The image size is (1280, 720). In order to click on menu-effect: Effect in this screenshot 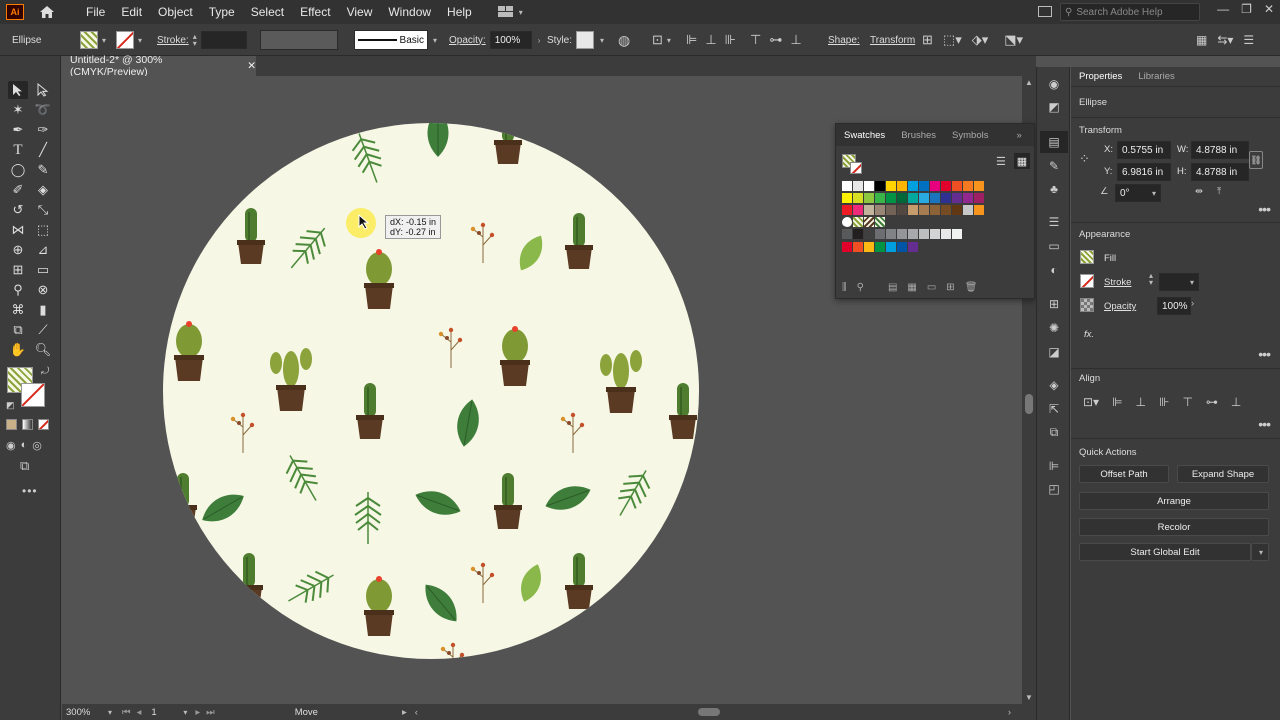, I will do `click(315, 12)`.